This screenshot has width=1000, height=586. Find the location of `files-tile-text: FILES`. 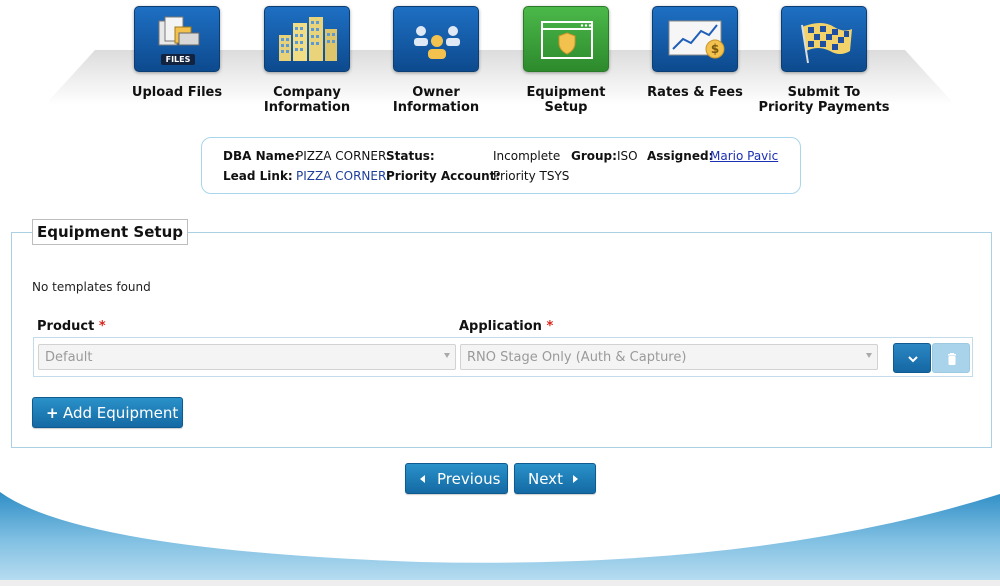

files-tile-text: FILES is located at coordinates (178, 59).